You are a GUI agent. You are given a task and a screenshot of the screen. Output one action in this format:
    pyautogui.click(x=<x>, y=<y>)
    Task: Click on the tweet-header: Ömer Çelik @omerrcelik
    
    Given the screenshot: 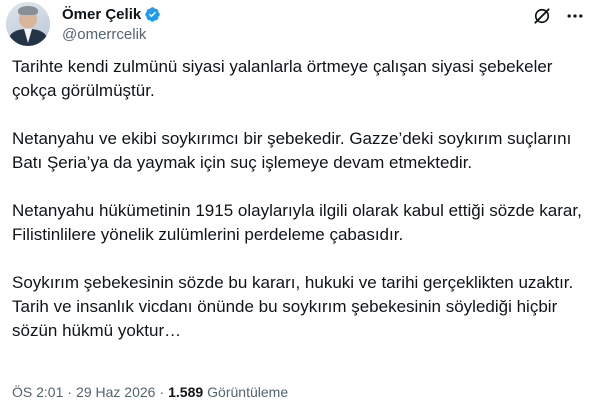 What is the action you would take?
    pyautogui.click(x=297, y=28)
    